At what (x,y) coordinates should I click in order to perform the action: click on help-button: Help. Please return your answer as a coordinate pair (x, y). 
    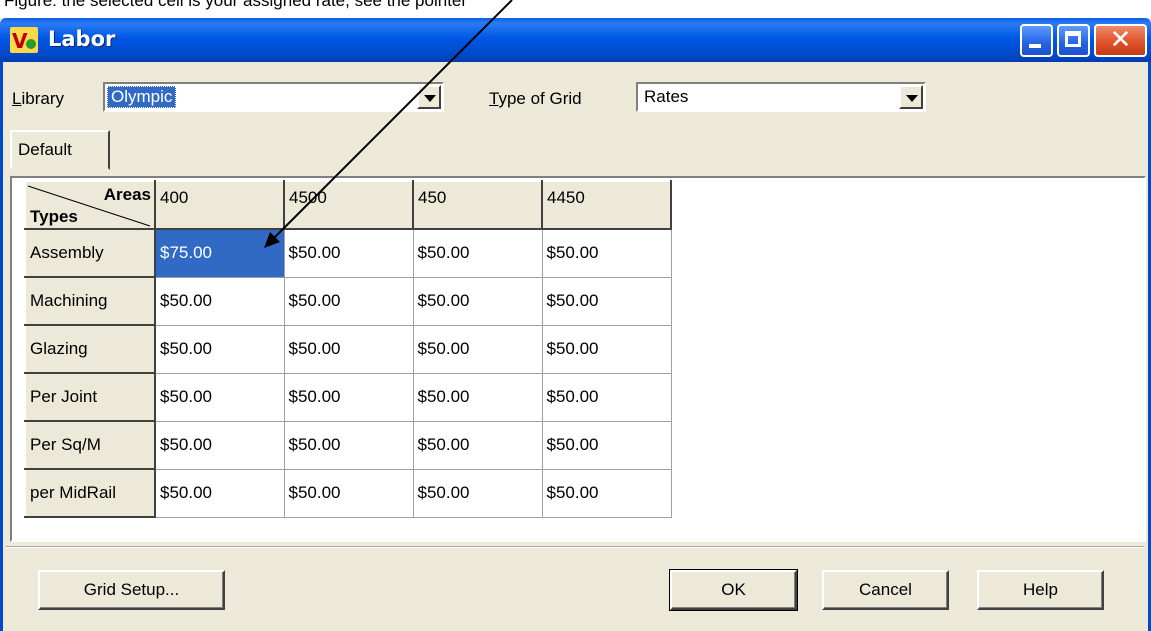
    Looking at the image, I should click on (1040, 590).